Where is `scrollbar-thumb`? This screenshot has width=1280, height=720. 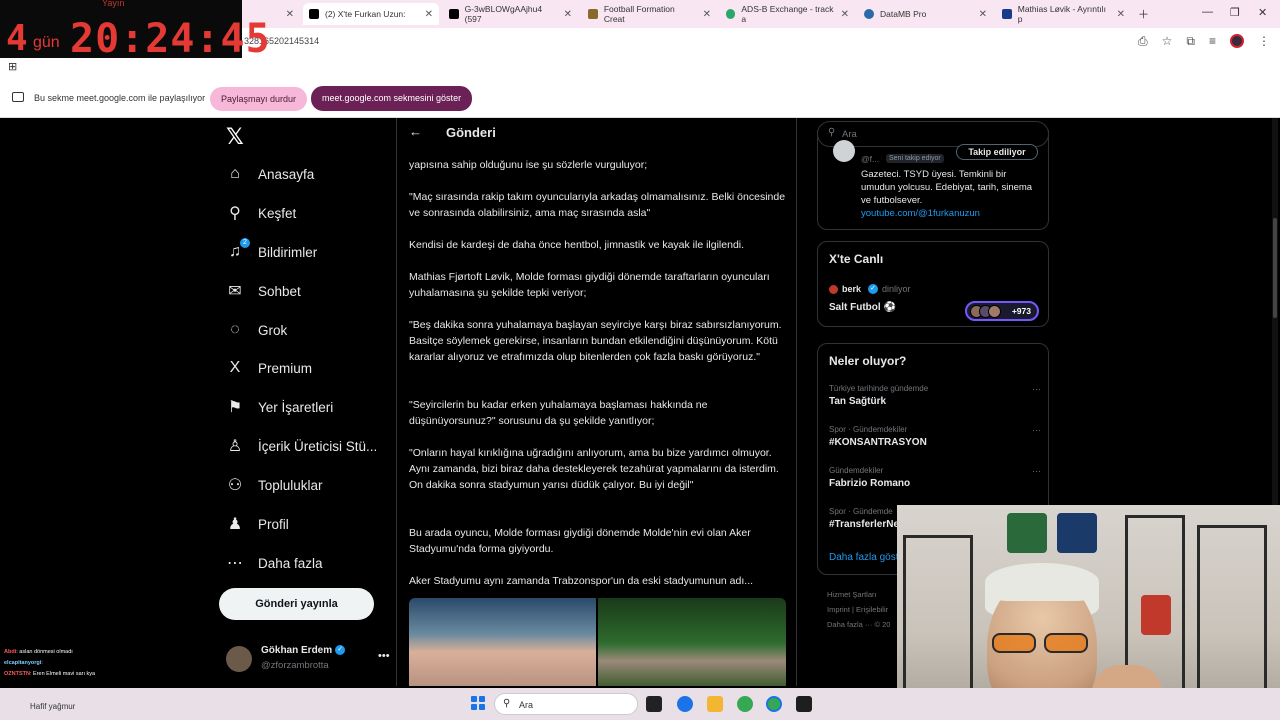
scrollbar-thumb is located at coordinates (1275, 268).